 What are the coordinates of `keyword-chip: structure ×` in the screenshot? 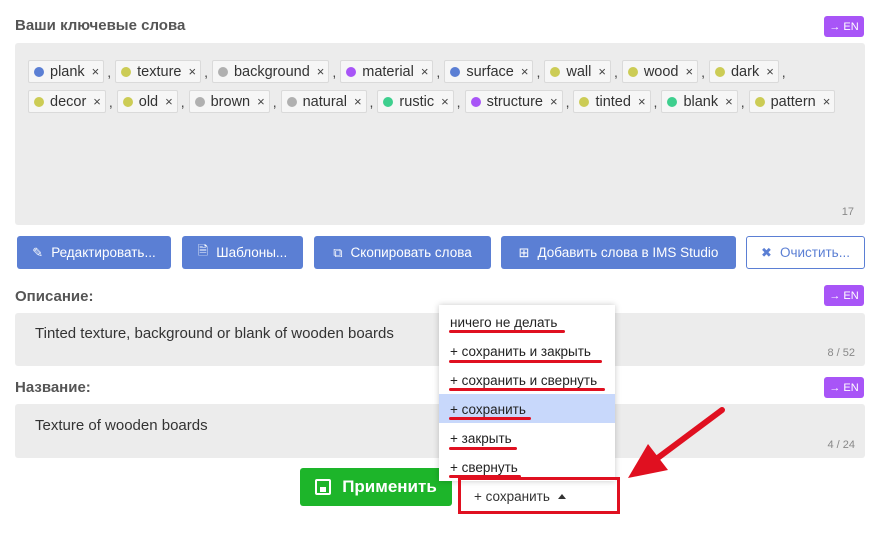 It's located at (513, 101).